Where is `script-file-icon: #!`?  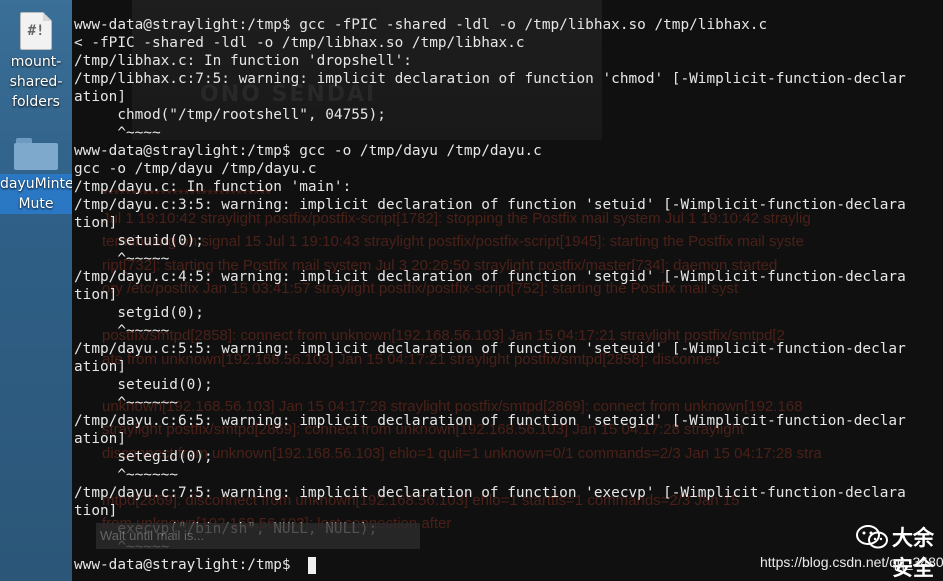
script-file-icon: #! is located at coordinates (36, 31).